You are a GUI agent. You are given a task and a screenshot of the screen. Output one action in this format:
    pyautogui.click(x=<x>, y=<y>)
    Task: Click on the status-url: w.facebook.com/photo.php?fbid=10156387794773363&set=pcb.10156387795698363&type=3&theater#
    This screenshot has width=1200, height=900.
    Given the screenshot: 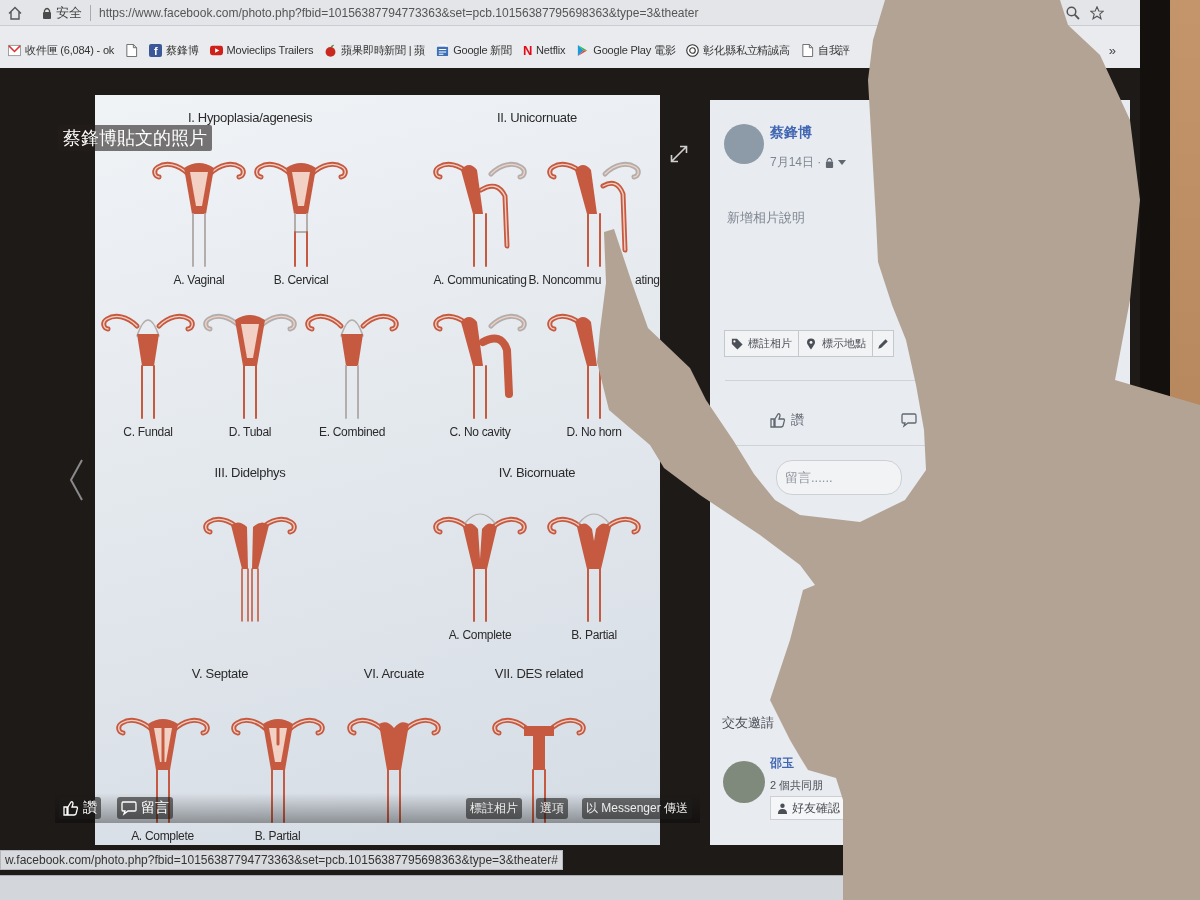 What is the action you would take?
    pyautogui.click(x=281, y=860)
    